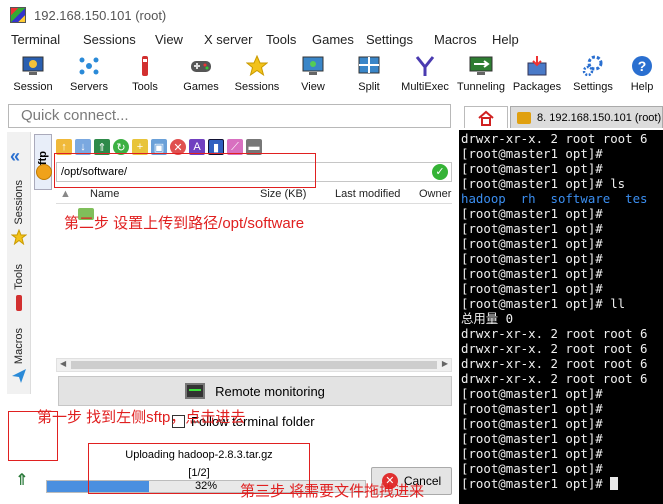 The height and width of the screenshot is (504, 663). What do you see at coordinates (100, 15) in the screenshot?
I see `window-title: 192.168.150.101 (root)` at bounding box center [100, 15].